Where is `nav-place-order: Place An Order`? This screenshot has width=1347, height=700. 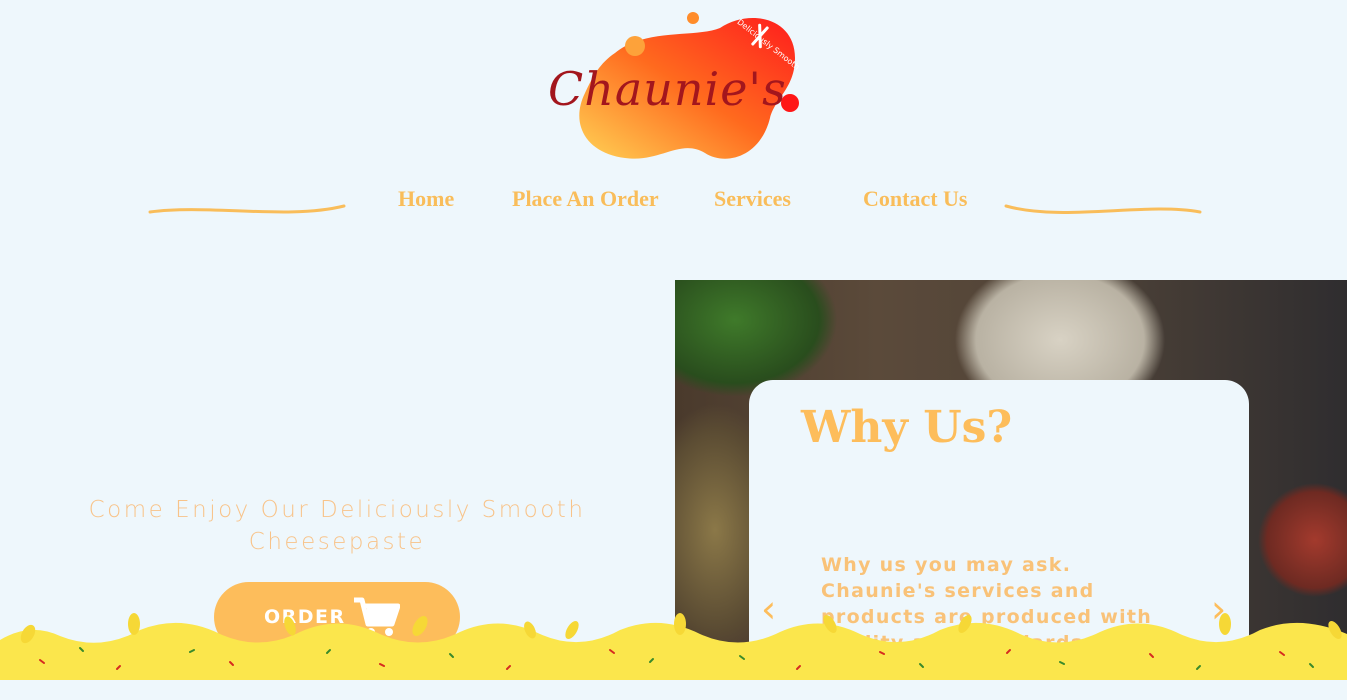 nav-place-order: Place An Order is located at coordinates (585, 199).